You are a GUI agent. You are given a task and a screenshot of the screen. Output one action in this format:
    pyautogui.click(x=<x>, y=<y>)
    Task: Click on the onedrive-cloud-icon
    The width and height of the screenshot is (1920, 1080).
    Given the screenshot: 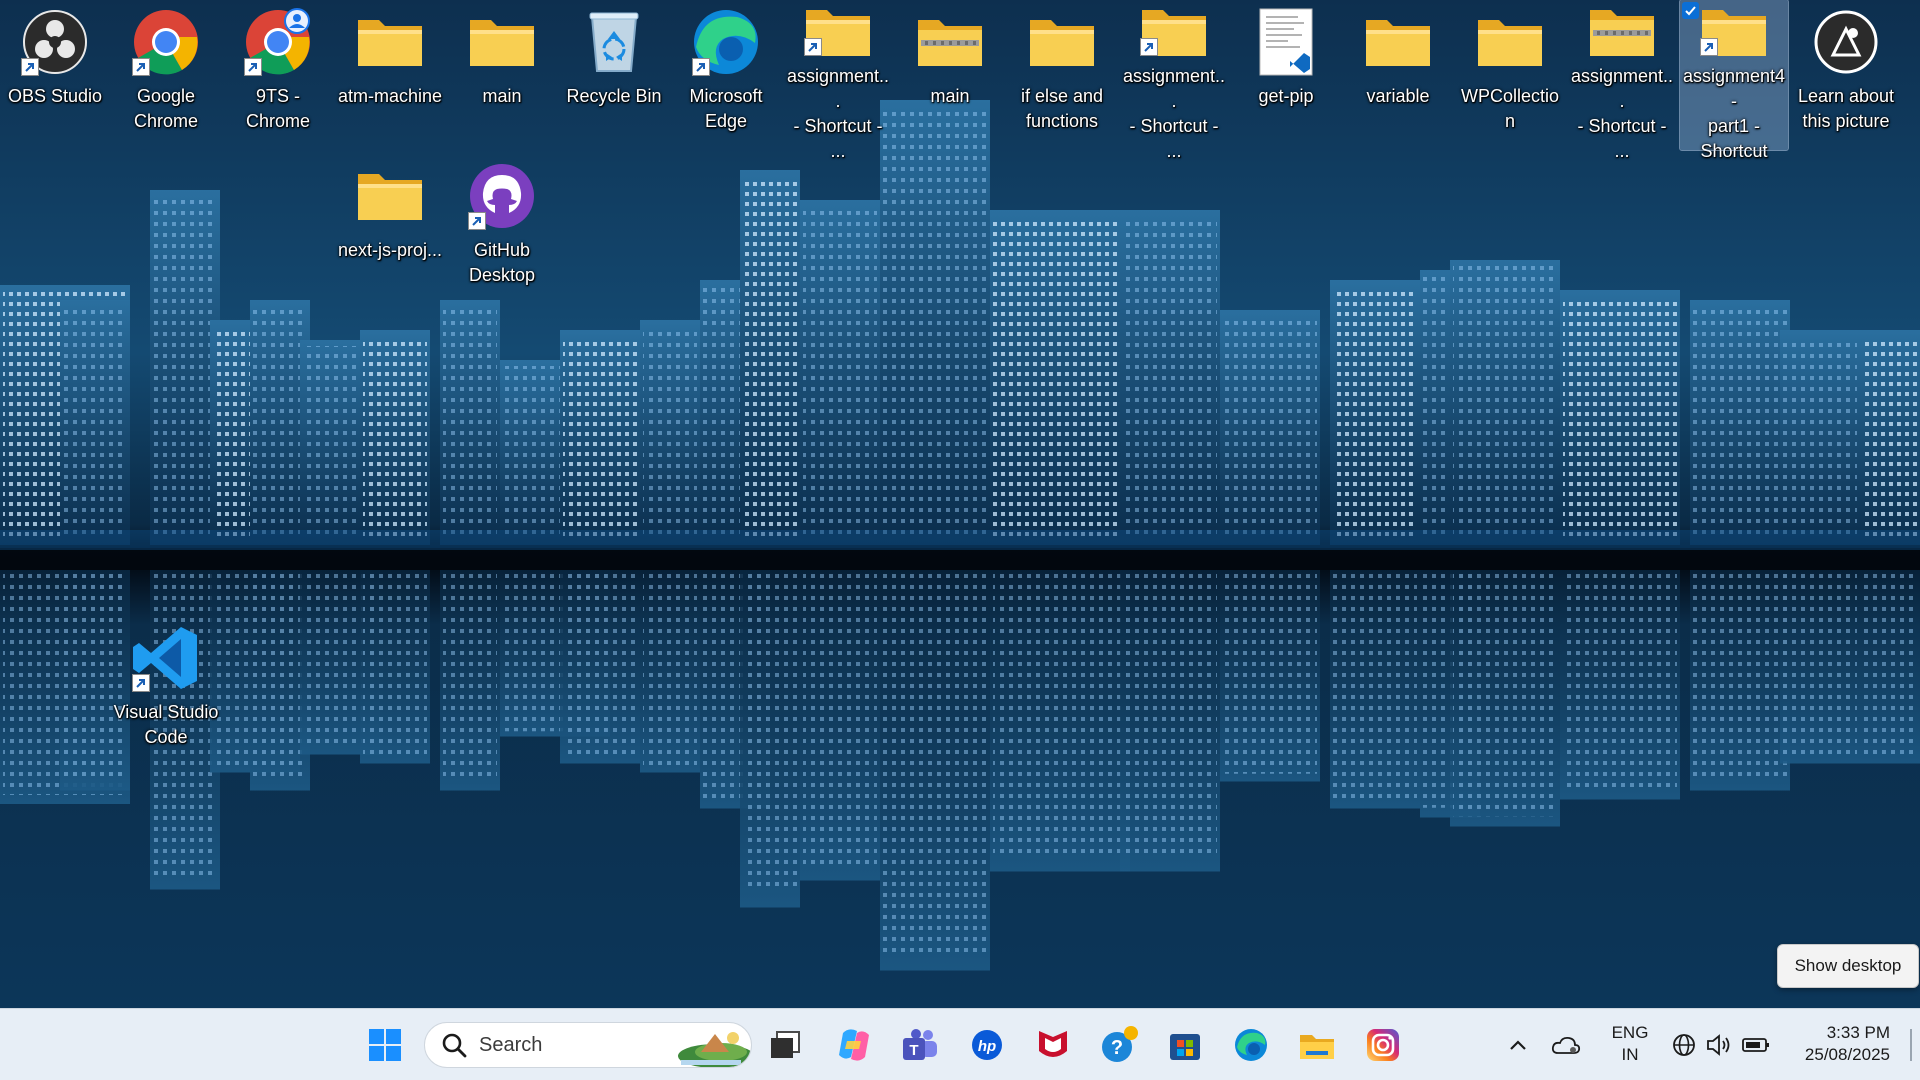 What is the action you would take?
    pyautogui.click(x=1566, y=1045)
    